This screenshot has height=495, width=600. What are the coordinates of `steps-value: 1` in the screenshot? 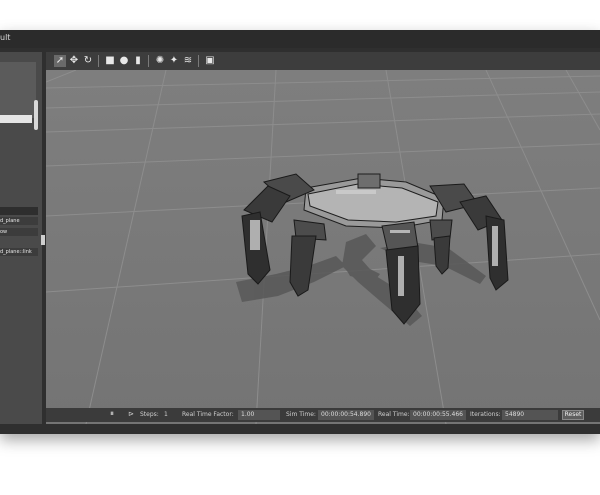 It's located at (166, 414).